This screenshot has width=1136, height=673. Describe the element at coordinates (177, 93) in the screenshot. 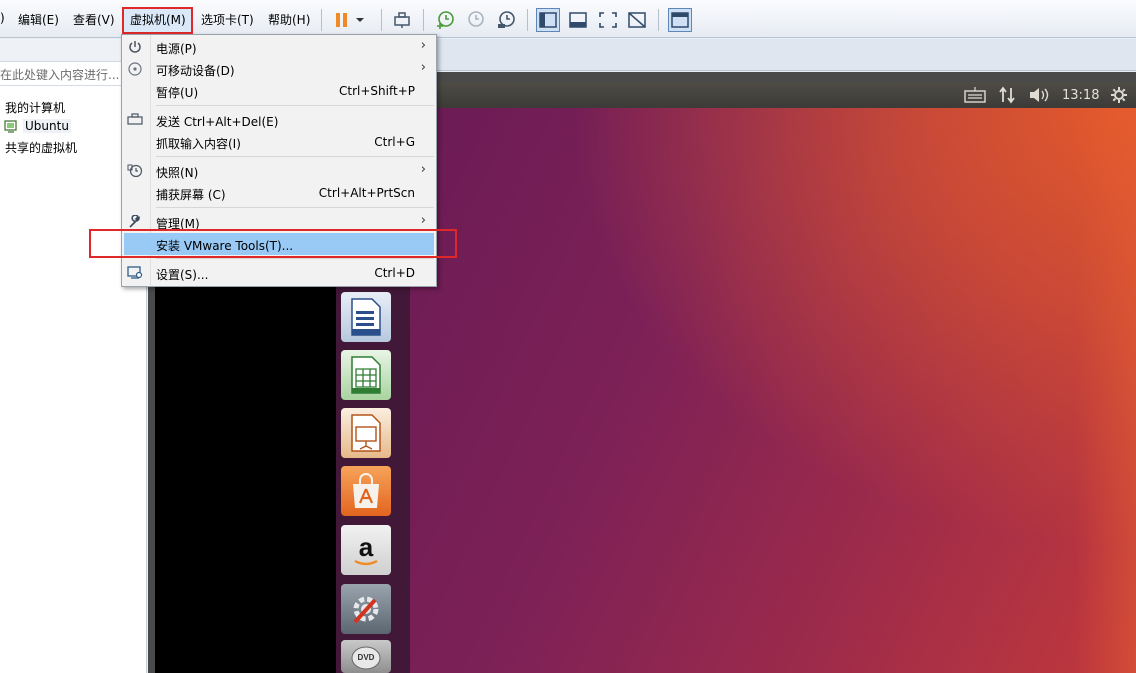

I see `menu-item-label: 暂停(U)` at that location.